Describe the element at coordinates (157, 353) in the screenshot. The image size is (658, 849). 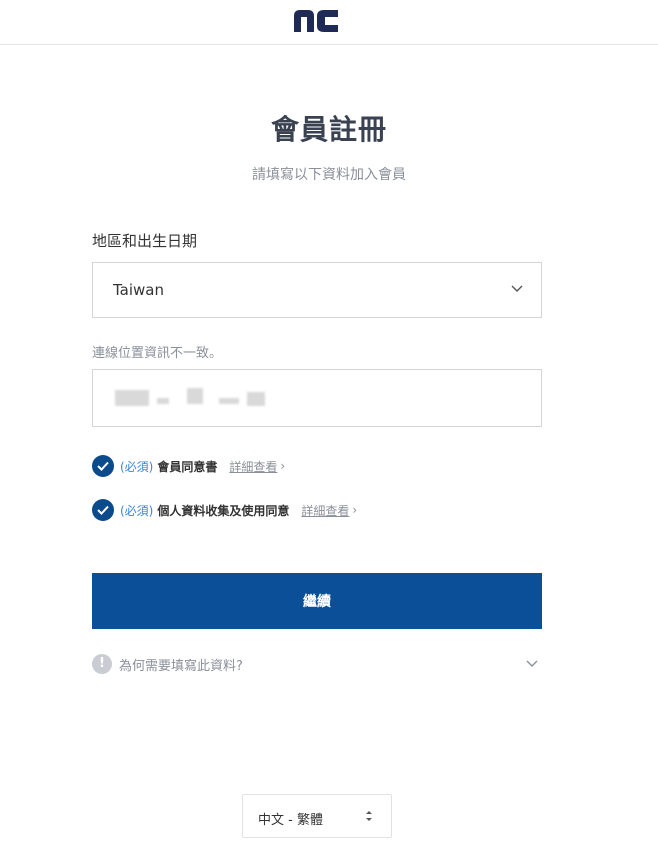
I see `location-notice: 連線位置資訊不一致。` at that location.